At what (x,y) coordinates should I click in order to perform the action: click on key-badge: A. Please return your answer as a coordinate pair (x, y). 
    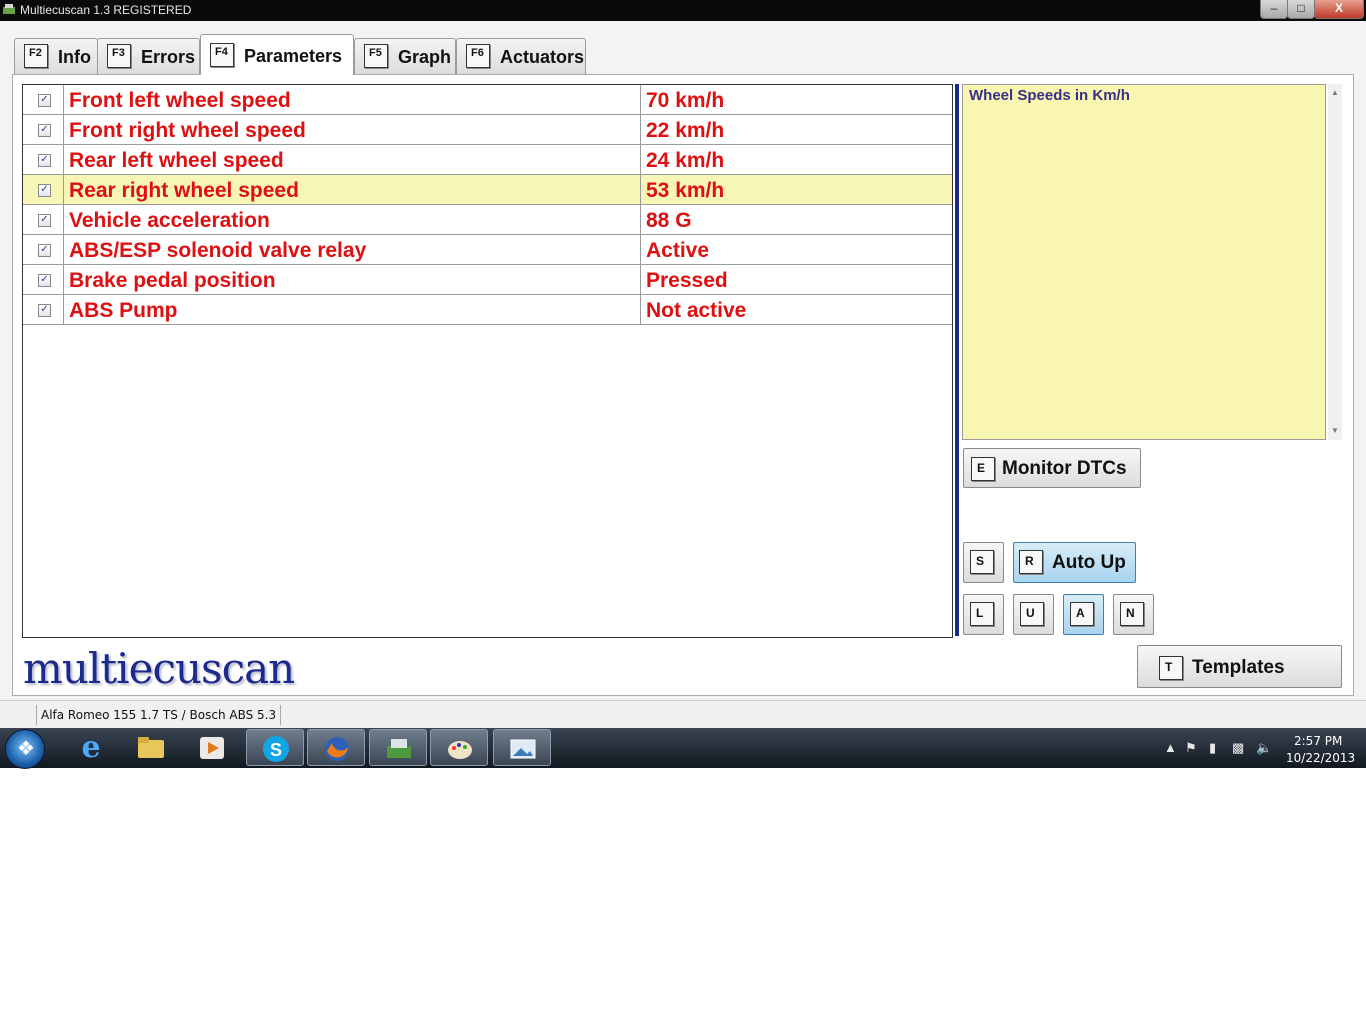
    Looking at the image, I should click on (1082, 614).